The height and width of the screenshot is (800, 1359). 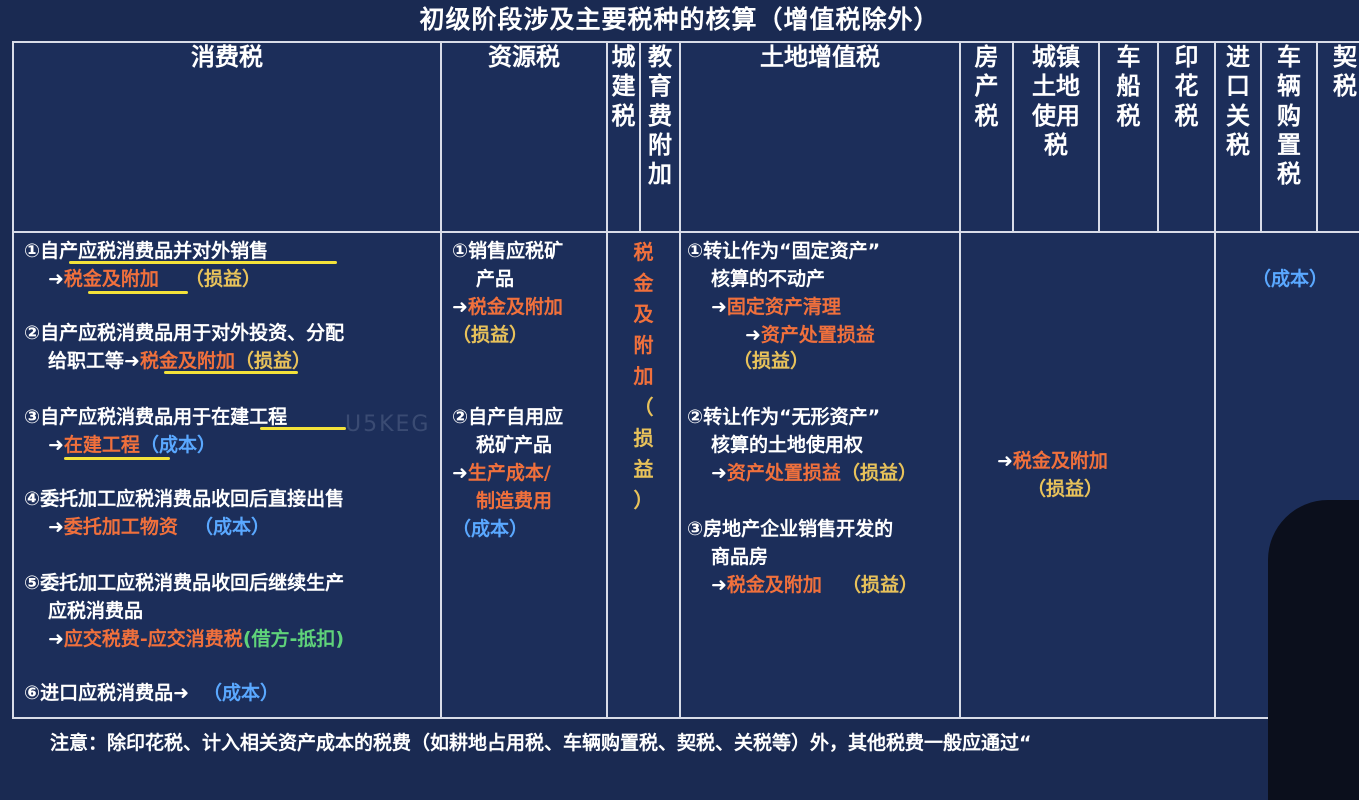 I want to click on header-import-duty: 进口关税, so click(x=1238, y=137).